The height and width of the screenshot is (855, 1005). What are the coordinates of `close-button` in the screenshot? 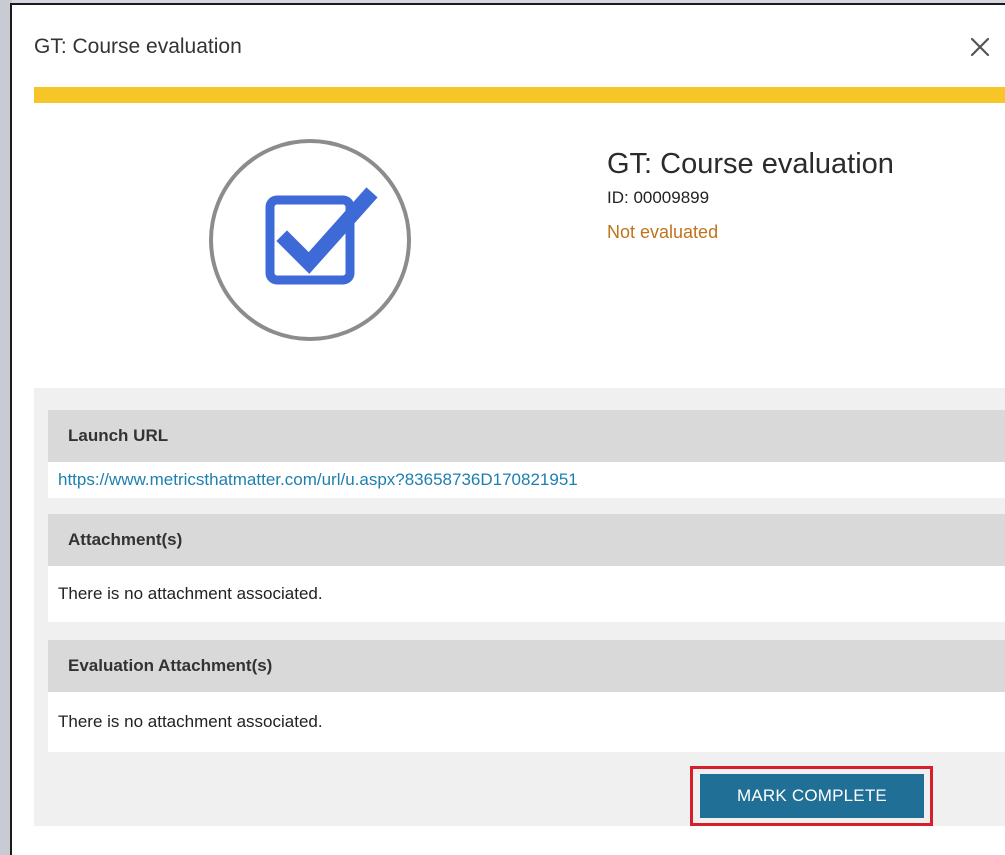 It's located at (980, 47).